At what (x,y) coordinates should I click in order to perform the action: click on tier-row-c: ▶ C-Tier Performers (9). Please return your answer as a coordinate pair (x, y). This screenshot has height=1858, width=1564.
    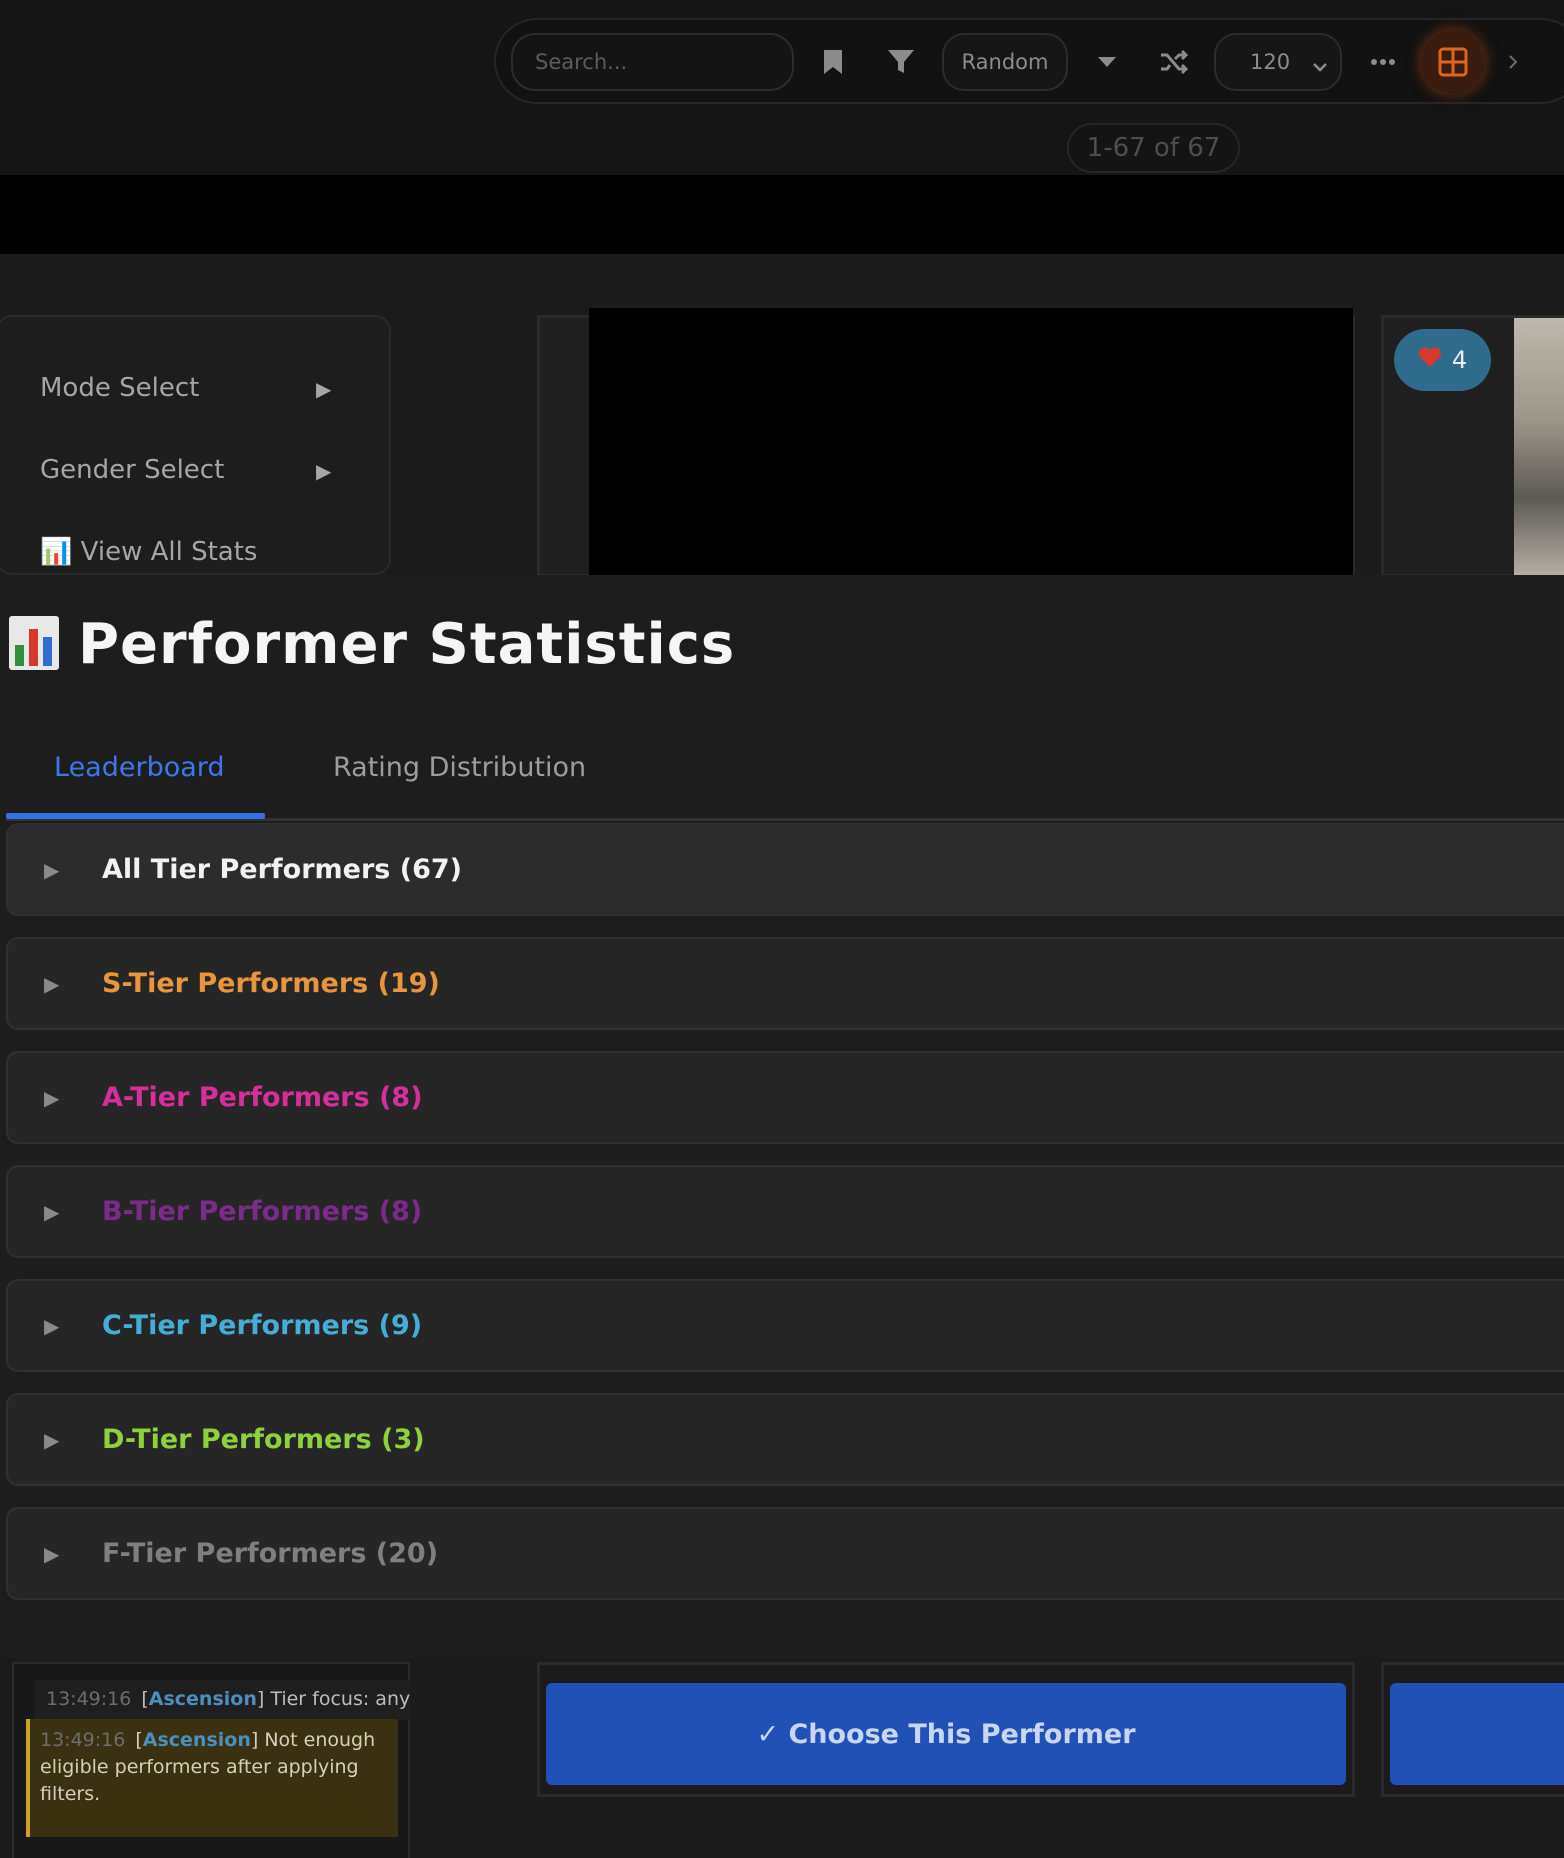
    Looking at the image, I should click on (785, 1325).